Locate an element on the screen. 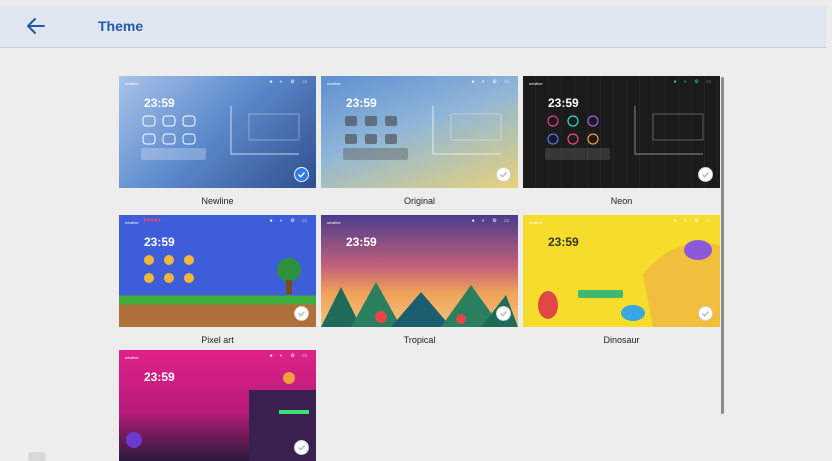 Image resolution: width=832 pixels, height=461 pixels. page-title: Theme is located at coordinates (121, 26).